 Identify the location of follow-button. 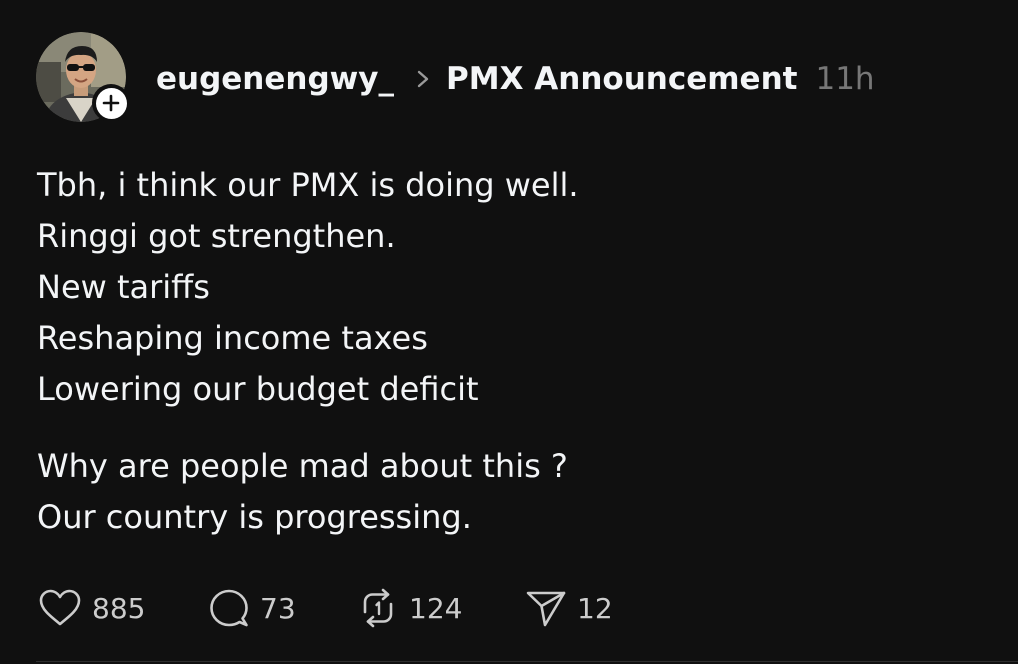
(111, 103).